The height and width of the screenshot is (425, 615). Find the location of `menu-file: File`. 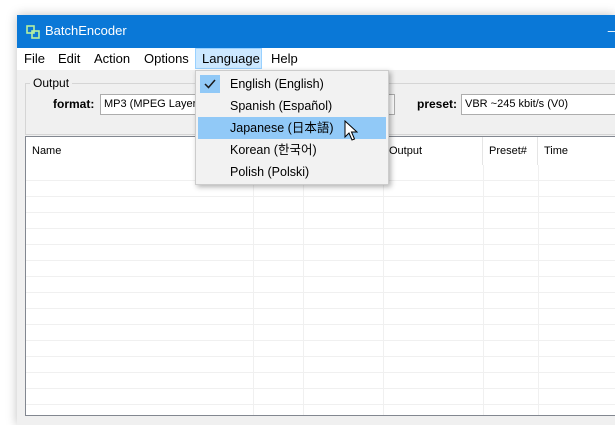

menu-file: File is located at coordinates (34, 58).